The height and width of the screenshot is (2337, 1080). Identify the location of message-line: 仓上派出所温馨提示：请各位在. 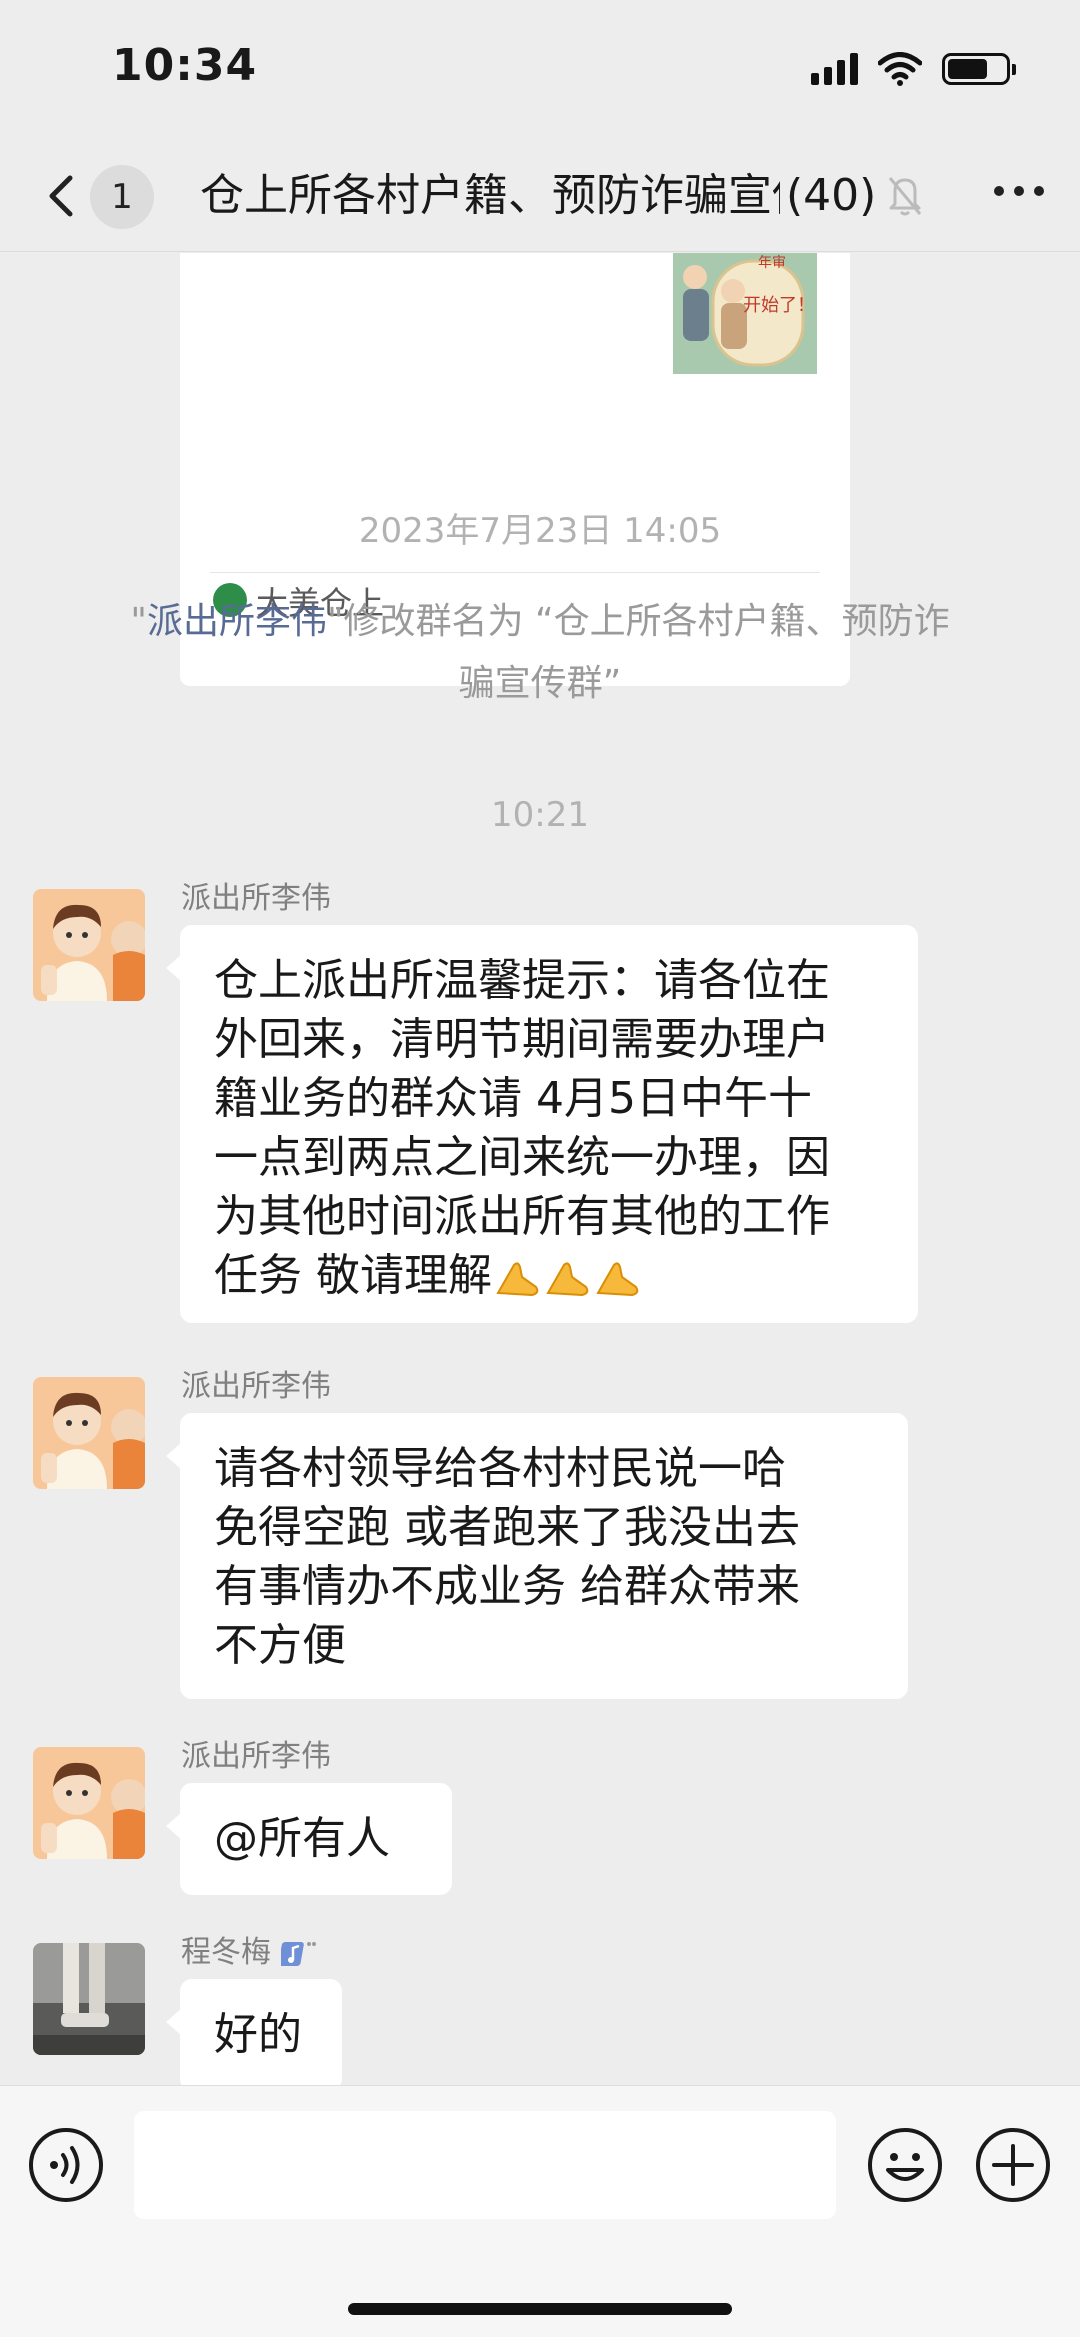
(522, 980).